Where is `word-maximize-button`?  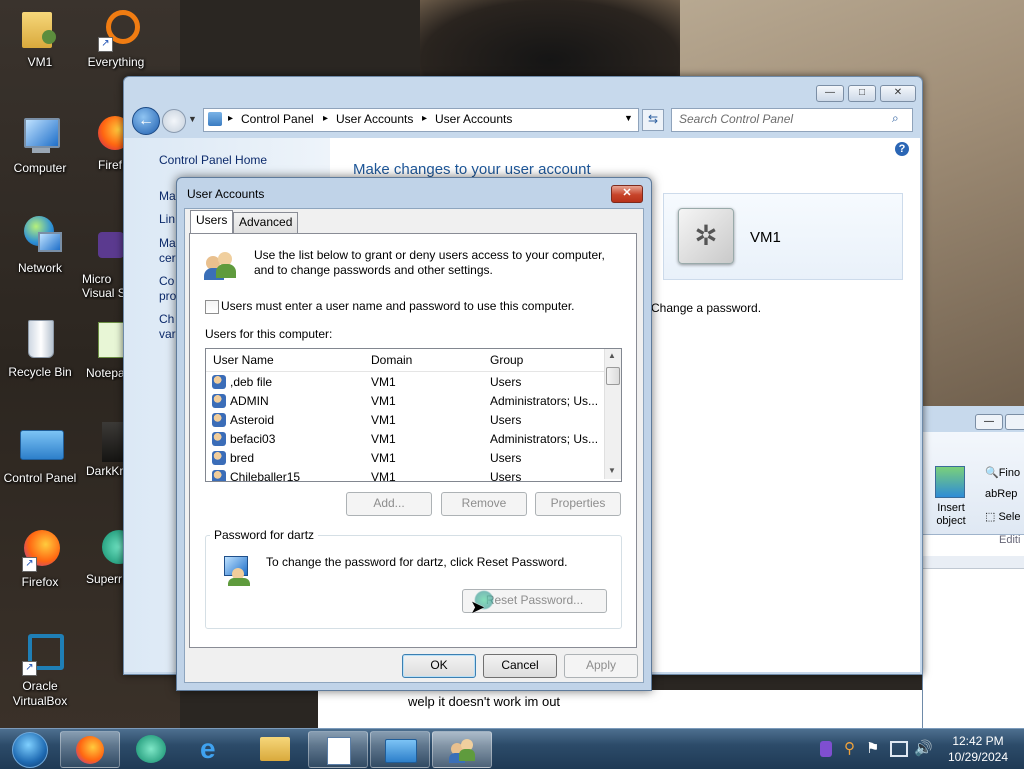
word-maximize-button is located at coordinates (1014, 422).